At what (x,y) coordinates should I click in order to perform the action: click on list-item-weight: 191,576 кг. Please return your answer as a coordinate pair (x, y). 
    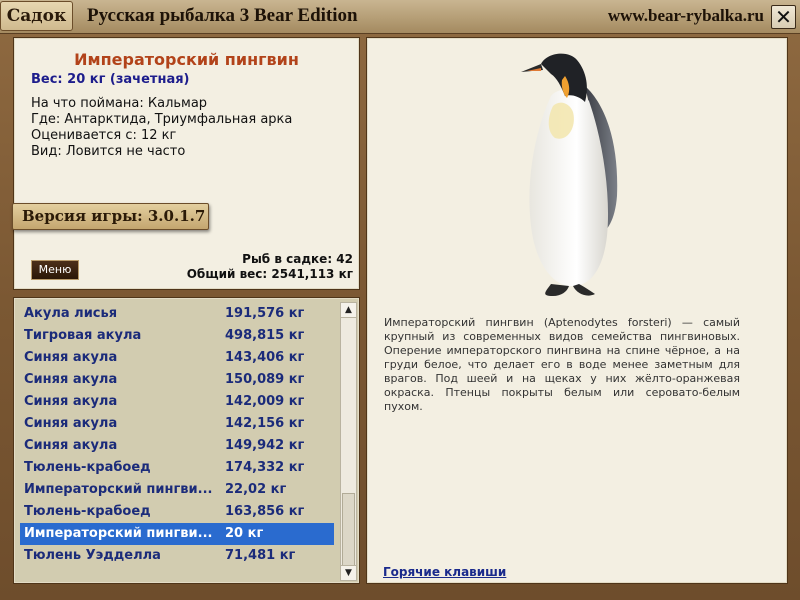
    Looking at the image, I should click on (265, 313).